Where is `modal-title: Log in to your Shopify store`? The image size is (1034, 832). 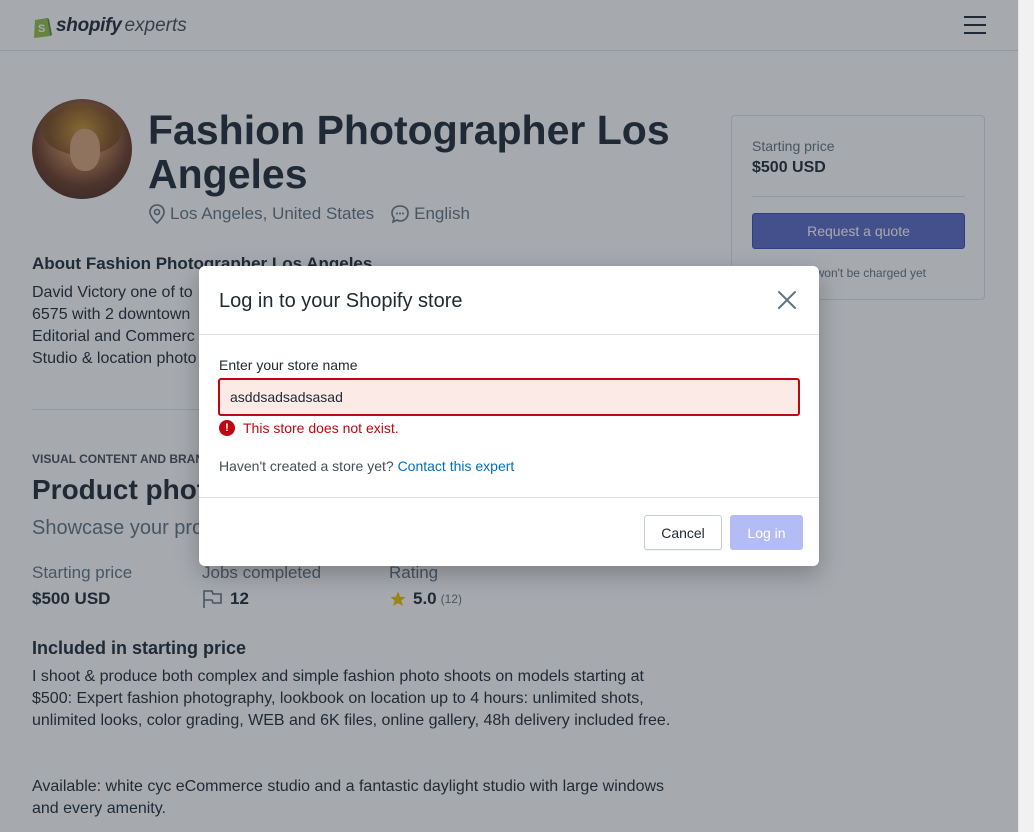
modal-title: Log in to your Shopify store is located at coordinates (341, 301).